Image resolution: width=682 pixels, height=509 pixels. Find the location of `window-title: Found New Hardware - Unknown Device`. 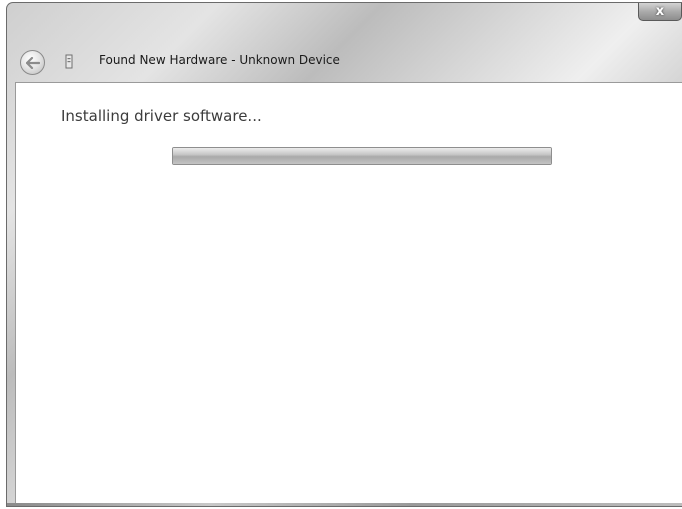

window-title: Found New Hardware - Unknown Device is located at coordinates (219, 60).